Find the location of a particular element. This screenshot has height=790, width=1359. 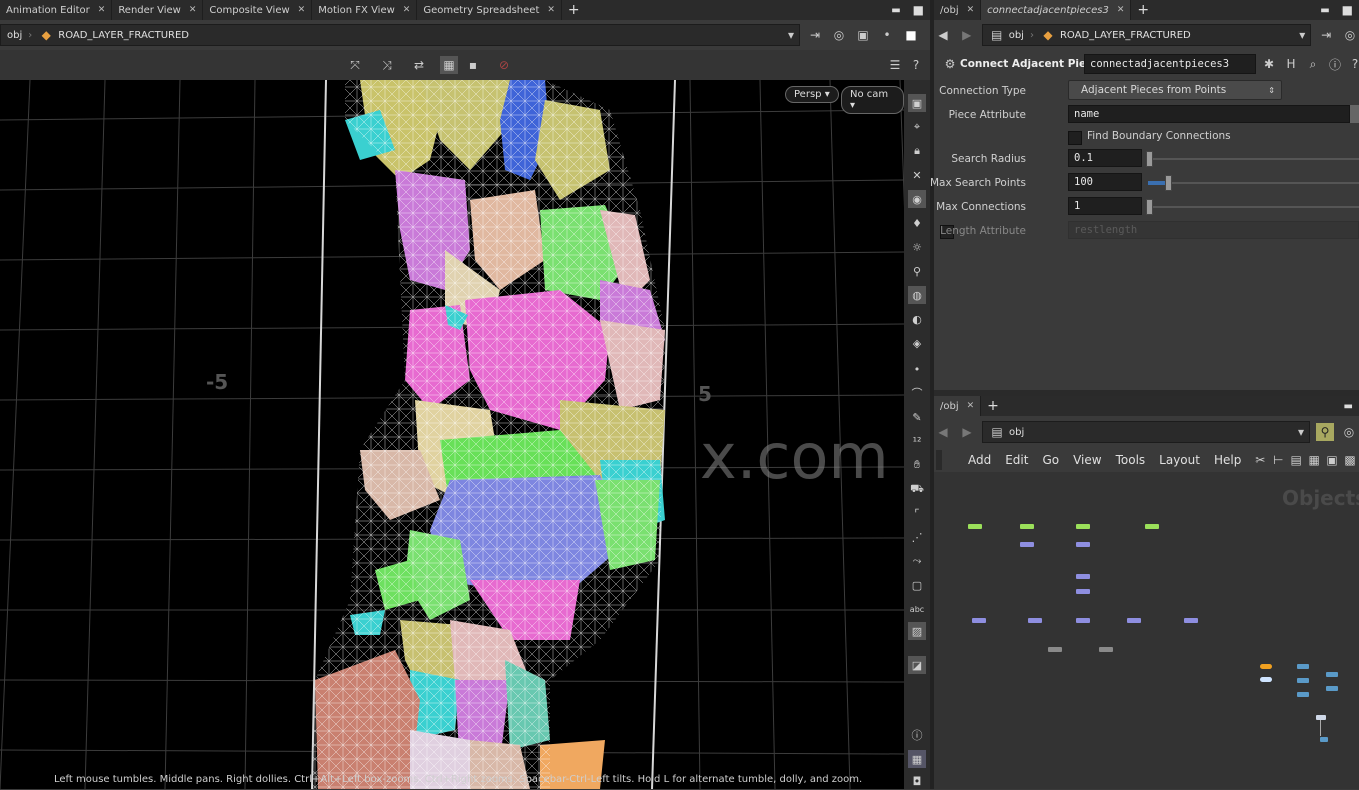

snap-icon: ◉ is located at coordinates (917, 199).